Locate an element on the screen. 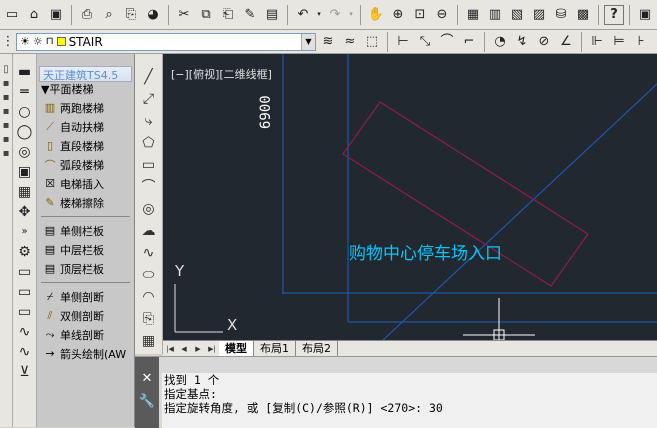 Image resolution: width=657 pixels, height=428 pixels. calculator-icon: ▩ is located at coordinates (583, 15).